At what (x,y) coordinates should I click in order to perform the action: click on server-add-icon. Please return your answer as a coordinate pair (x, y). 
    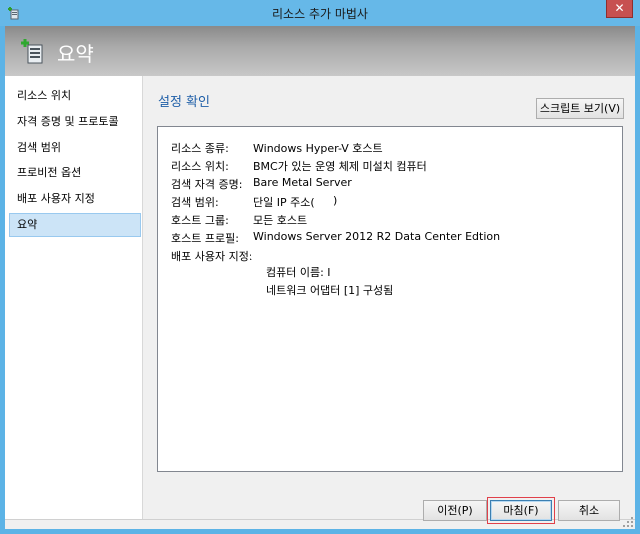
    Looking at the image, I should click on (32, 51).